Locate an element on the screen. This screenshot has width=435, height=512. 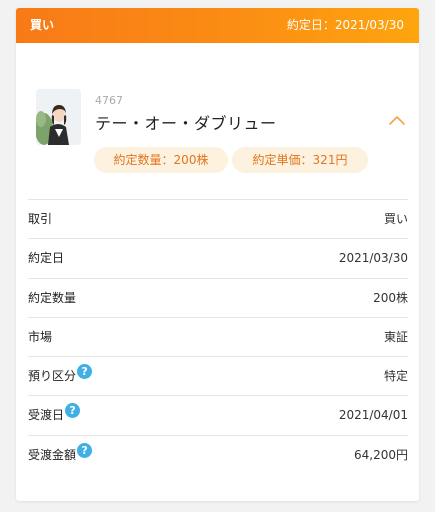
detail-value: 200株 is located at coordinates (390, 297).